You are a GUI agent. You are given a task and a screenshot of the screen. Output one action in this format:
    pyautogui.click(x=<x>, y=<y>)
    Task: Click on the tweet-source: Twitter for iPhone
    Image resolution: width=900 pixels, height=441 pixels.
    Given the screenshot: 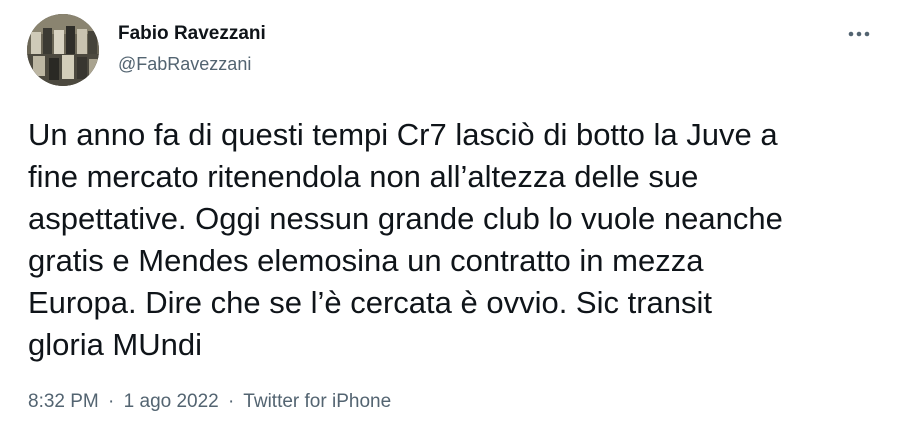 What is the action you would take?
    pyautogui.click(x=317, y=401)
    